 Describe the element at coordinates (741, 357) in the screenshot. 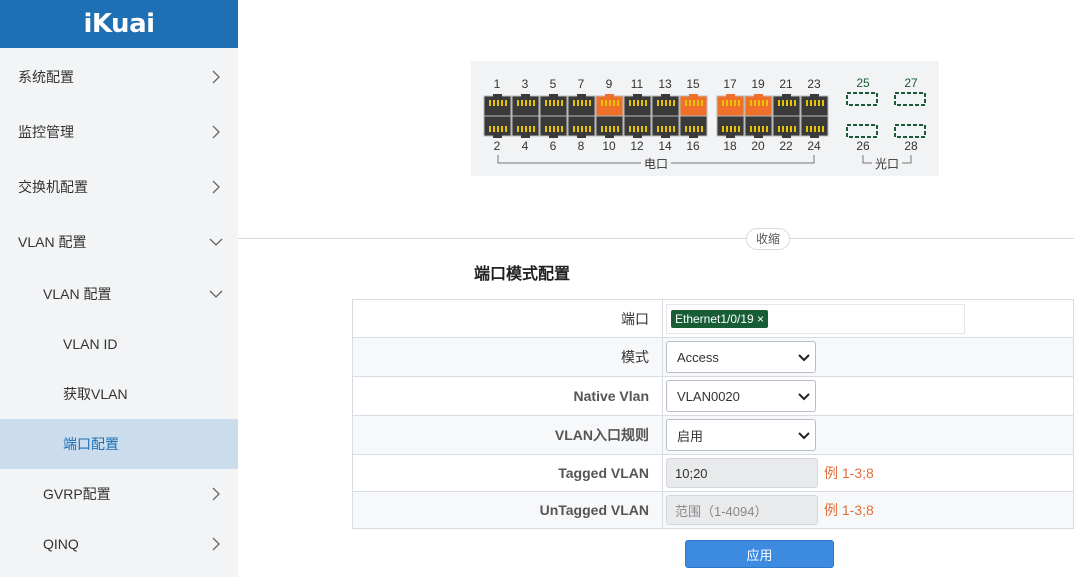

I see `mode-select: Access` at that location.